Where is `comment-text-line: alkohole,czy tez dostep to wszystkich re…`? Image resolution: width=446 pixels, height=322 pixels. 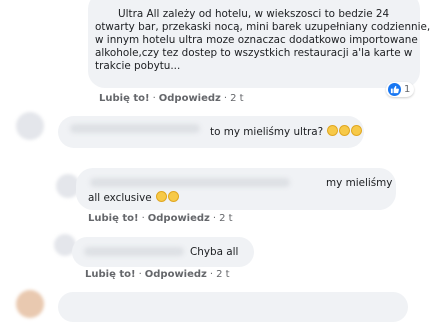
comment-text-line: alkohole,czy tez dostep to wszystkich re… is located at coordinates (254, 53).